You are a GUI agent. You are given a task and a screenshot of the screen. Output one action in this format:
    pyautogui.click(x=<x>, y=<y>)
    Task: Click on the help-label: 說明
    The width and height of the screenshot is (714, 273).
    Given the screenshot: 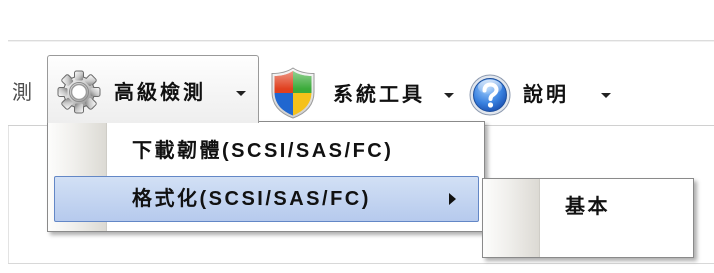 What is the action you would take?
    pyautogui.click(x=546, y=95)
    